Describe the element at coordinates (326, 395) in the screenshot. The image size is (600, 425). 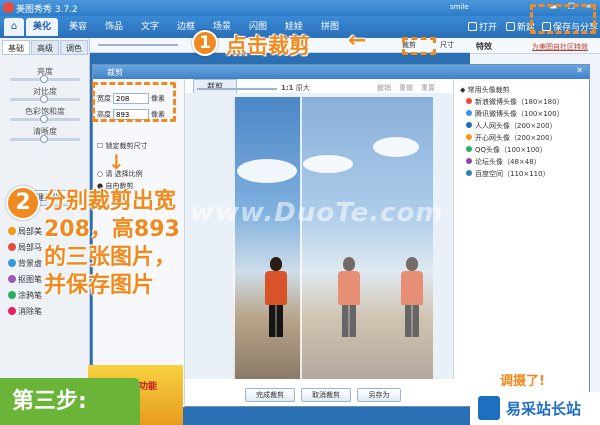
I see `cancel-crop-button: 取消裁剪` at that location.